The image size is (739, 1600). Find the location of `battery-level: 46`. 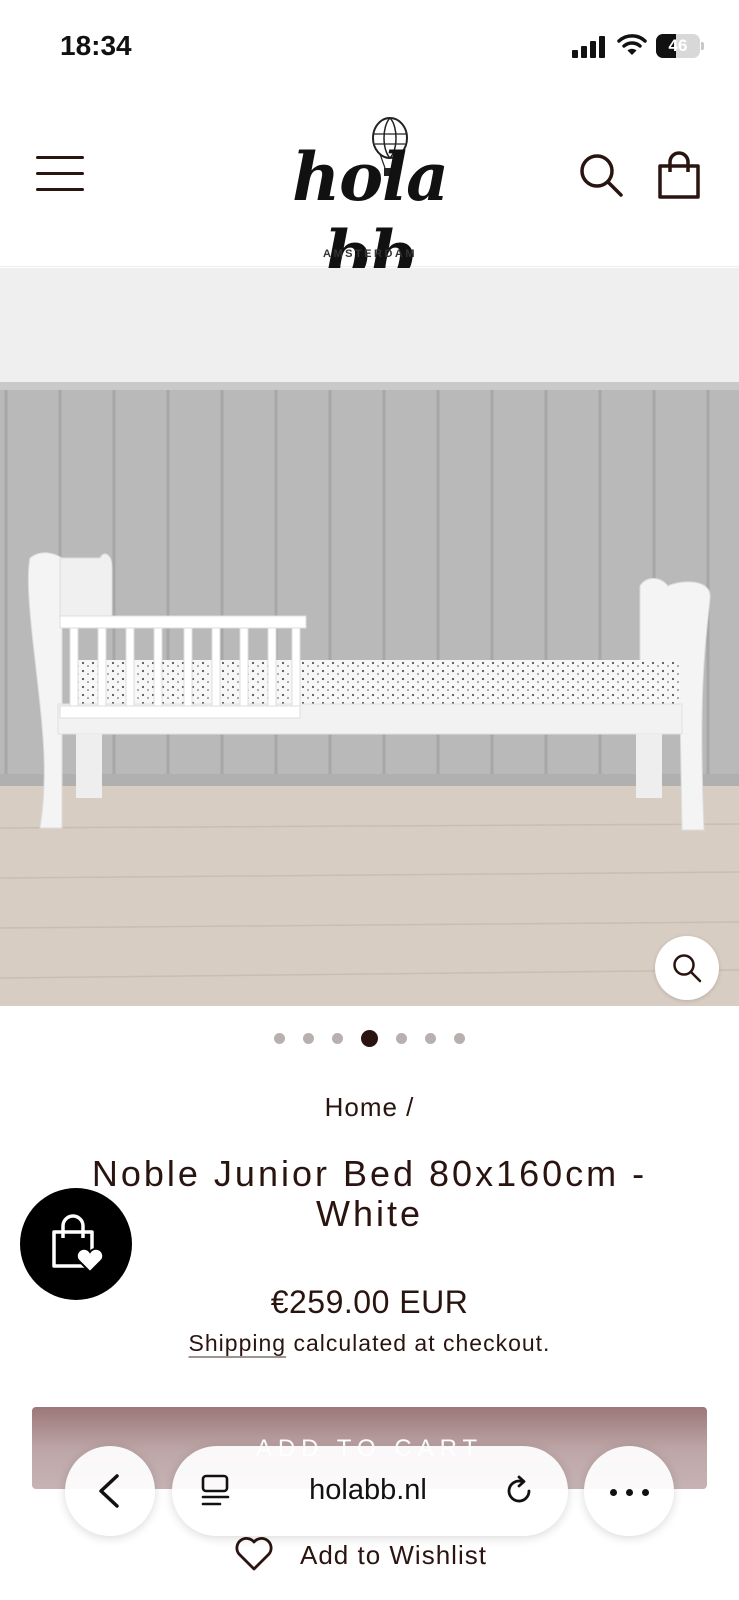

battery-level: 46 is located at coordinates (678, 45).